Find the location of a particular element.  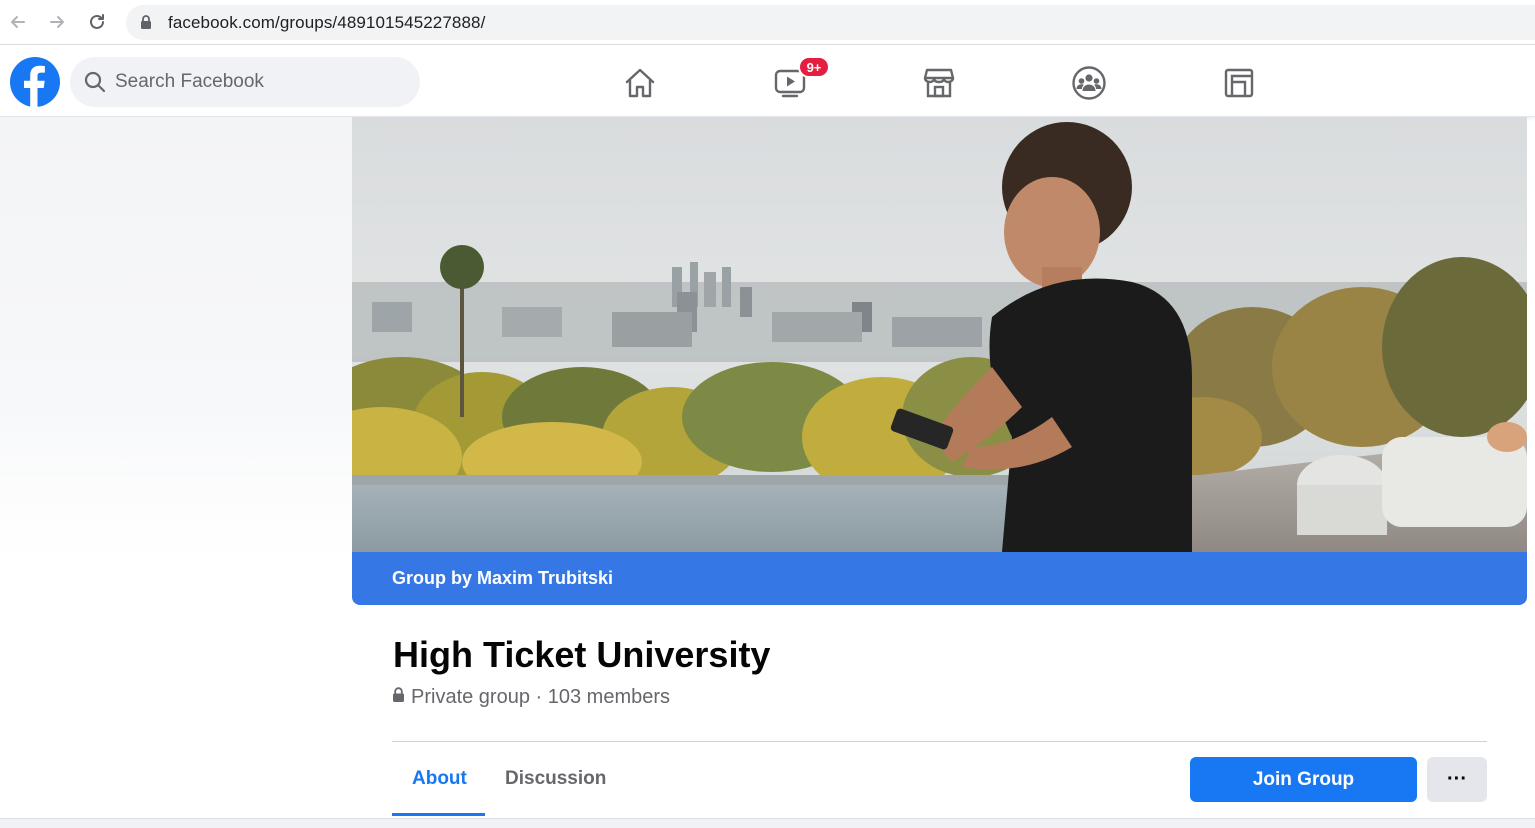

groups-icon is located at coordinates (1089, 83).